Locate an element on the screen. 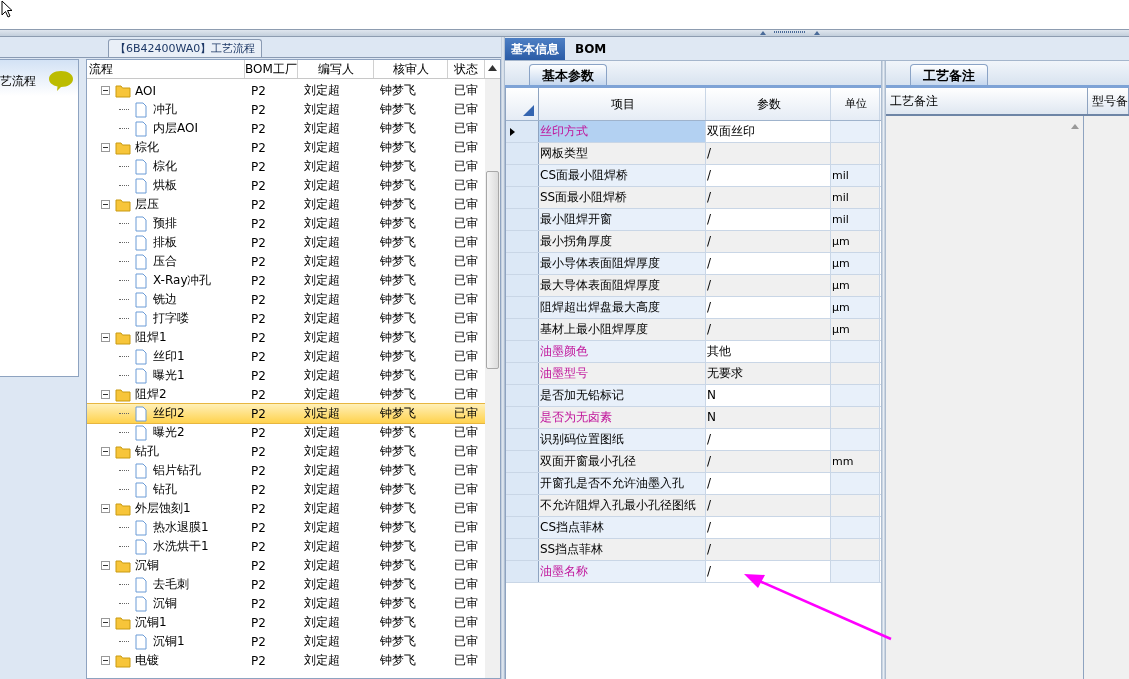 The image size is (1129, 679). tab: BOM is located at coordinates (591, 49).